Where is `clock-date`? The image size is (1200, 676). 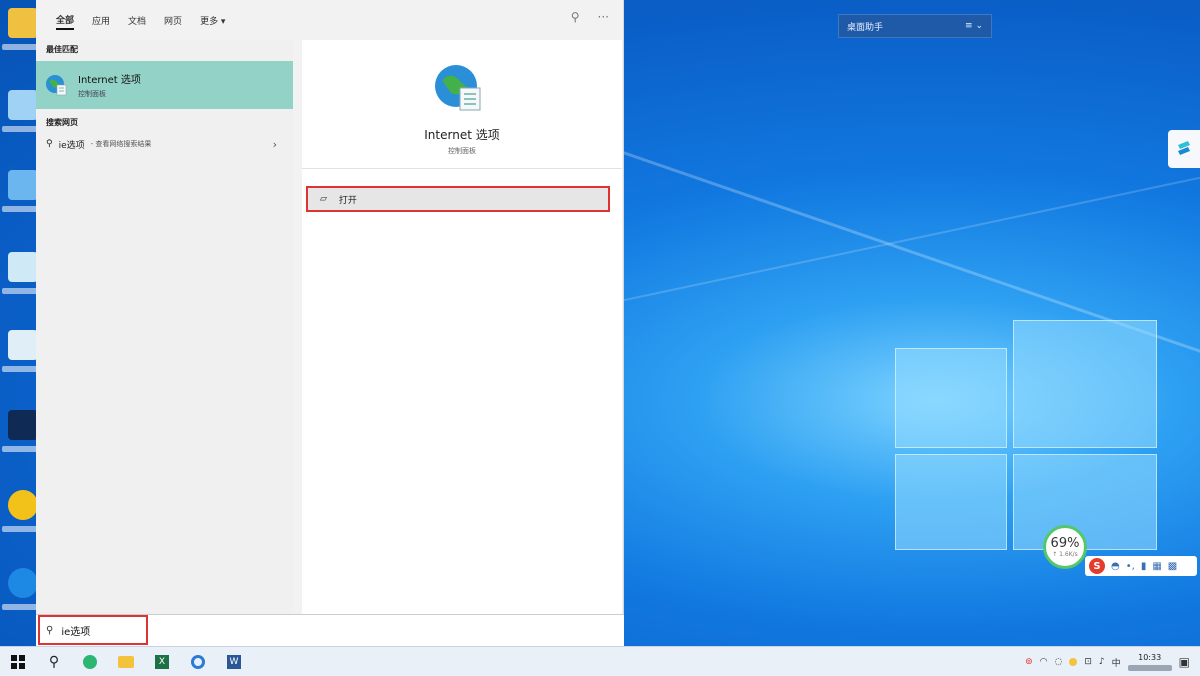
clock-date is located at coordinates (1149, 668).